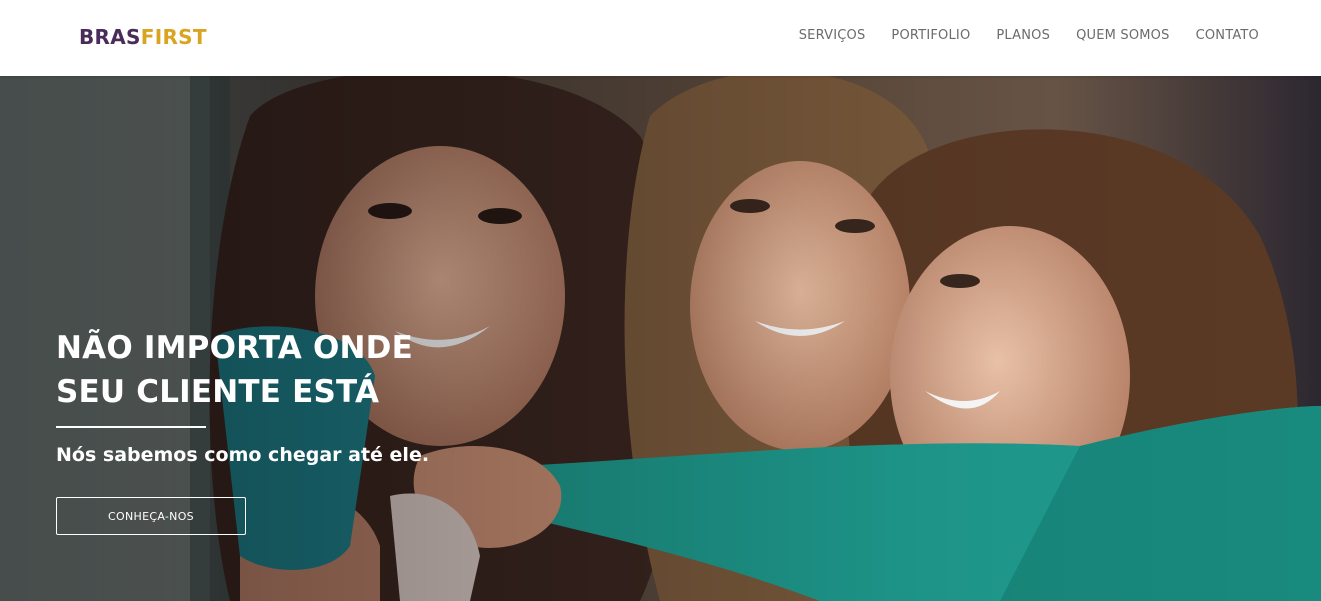 This screenshot has width=1321, height=601. Describe the element at coordinates (1227, 36) in the screenshot. I see `nav-item-contato: CONTATO` at that location.